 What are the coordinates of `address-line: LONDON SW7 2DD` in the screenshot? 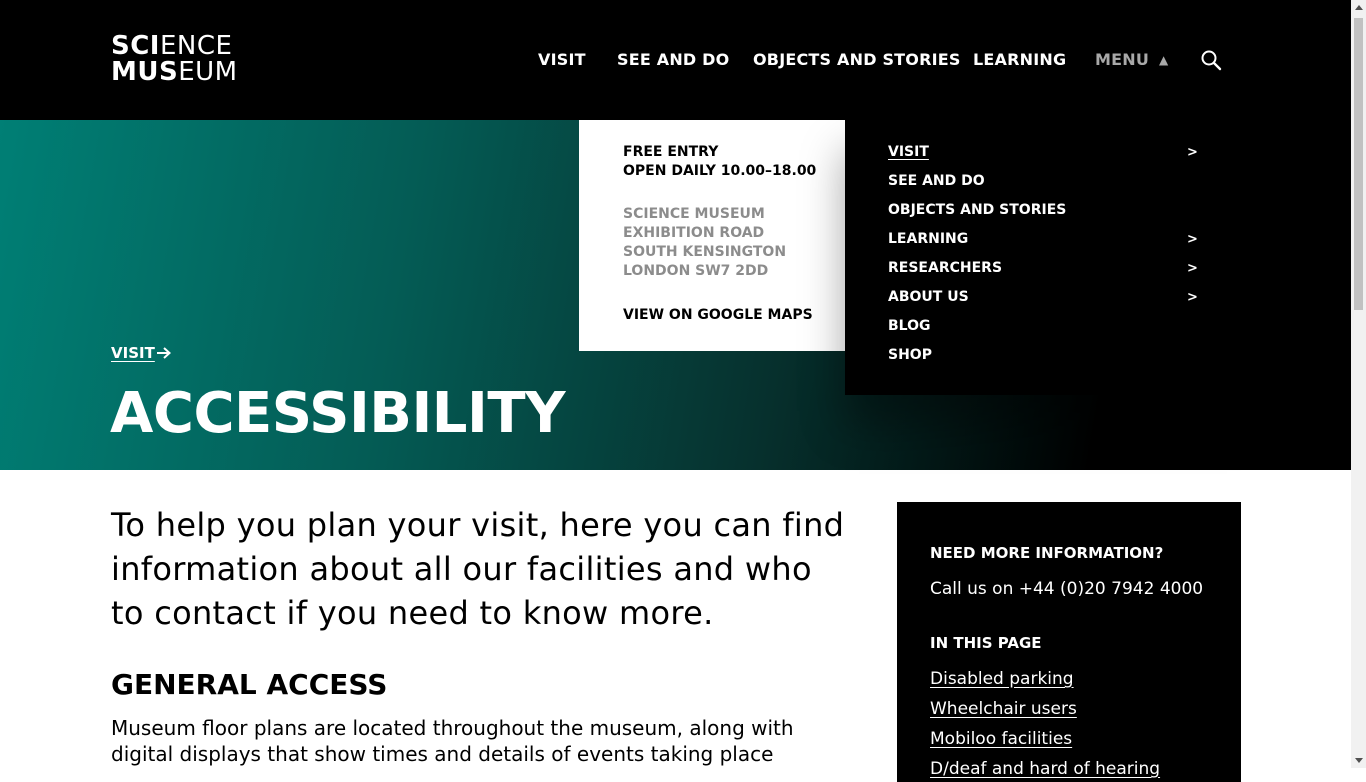 It's located at (696, 271).